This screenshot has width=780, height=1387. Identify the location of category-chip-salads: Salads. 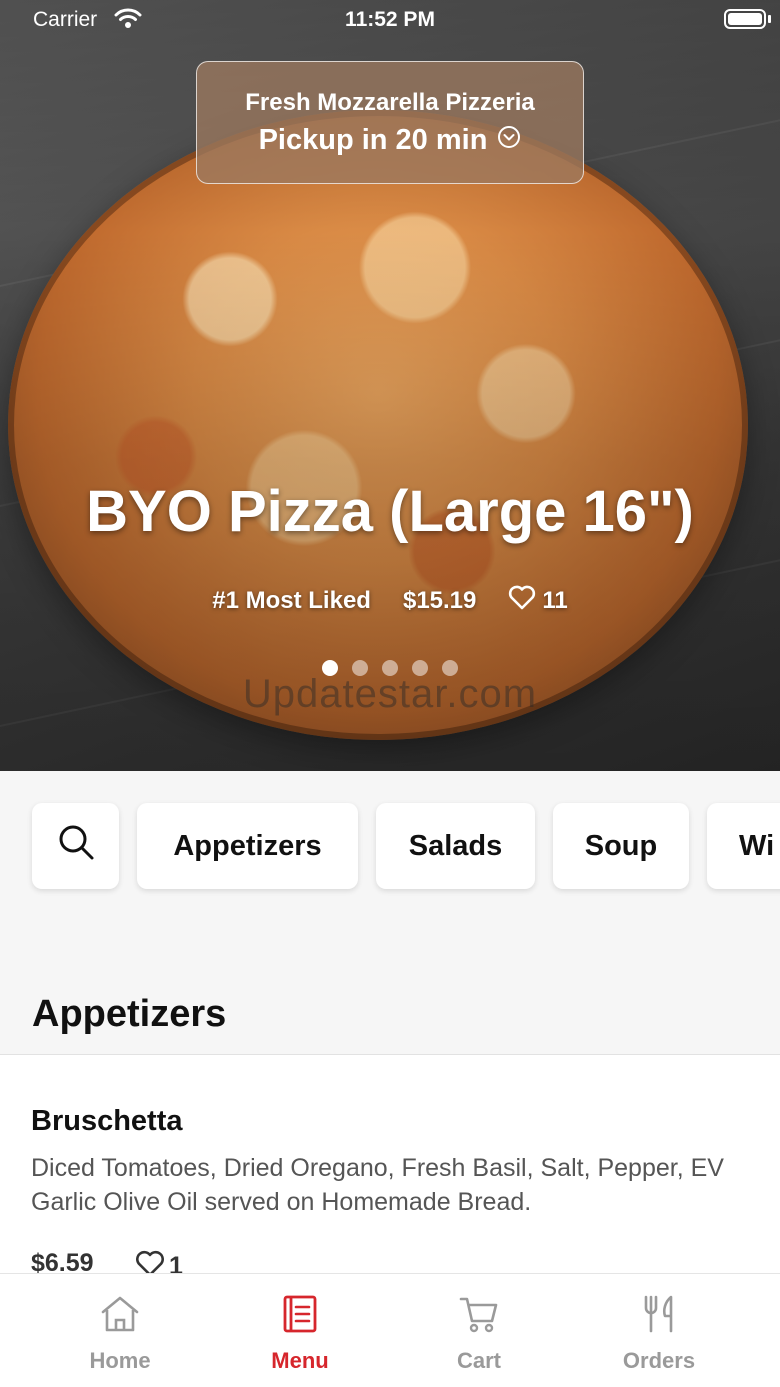
(455, 846).